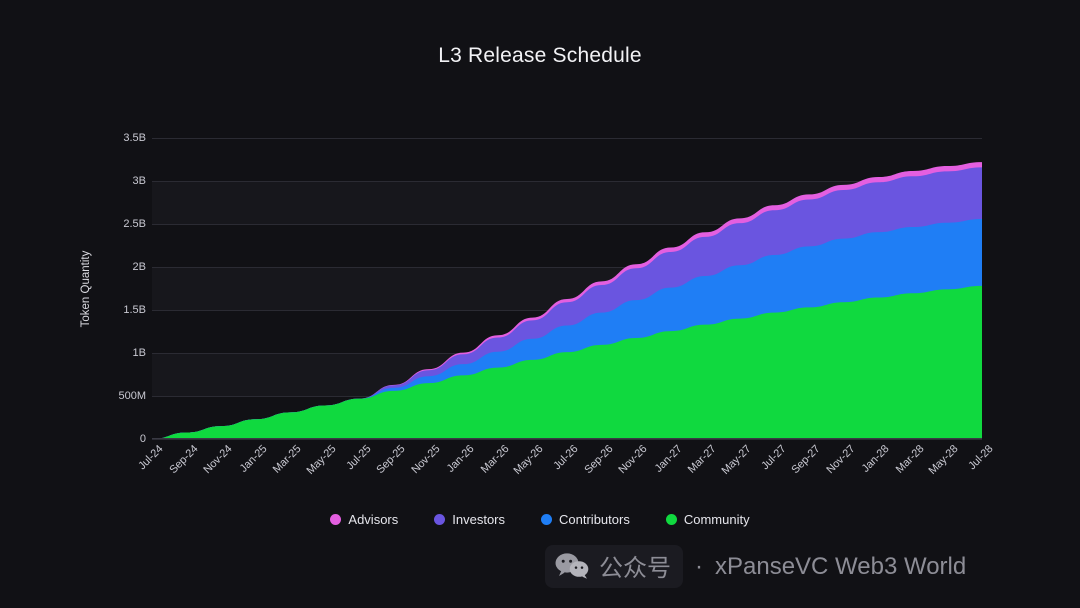  What do you see at coordinates (183, 460) in the screenshot?
I see `x-axis-tick-label: Sep-24` at bounding box center [183, 460].